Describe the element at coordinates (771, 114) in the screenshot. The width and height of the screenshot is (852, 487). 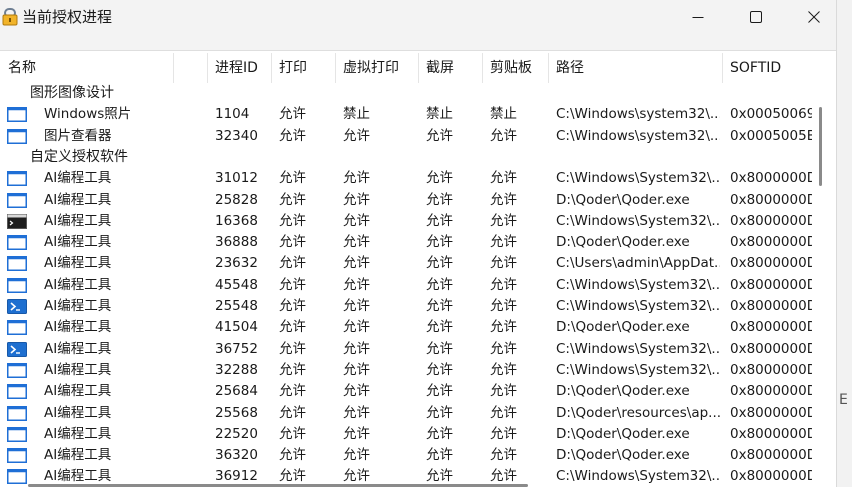
I see `cell-softid: 0x00050069` at that location.